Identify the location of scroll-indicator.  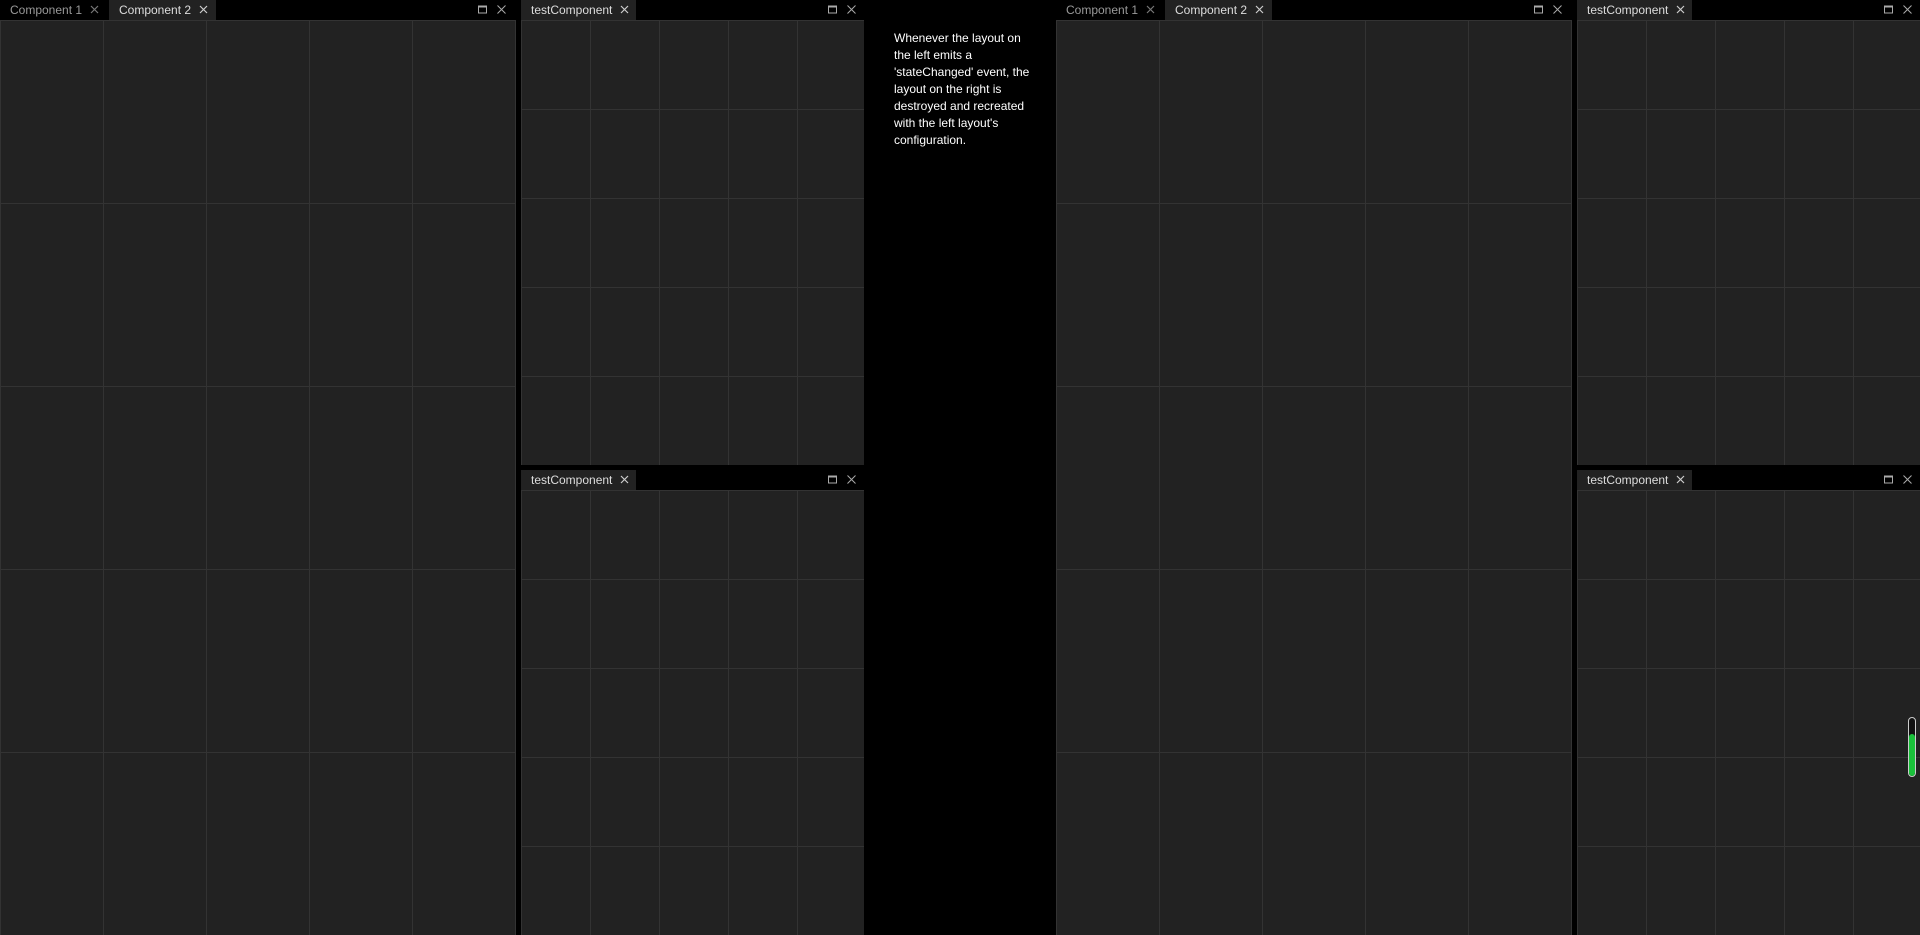
(1912, 747).